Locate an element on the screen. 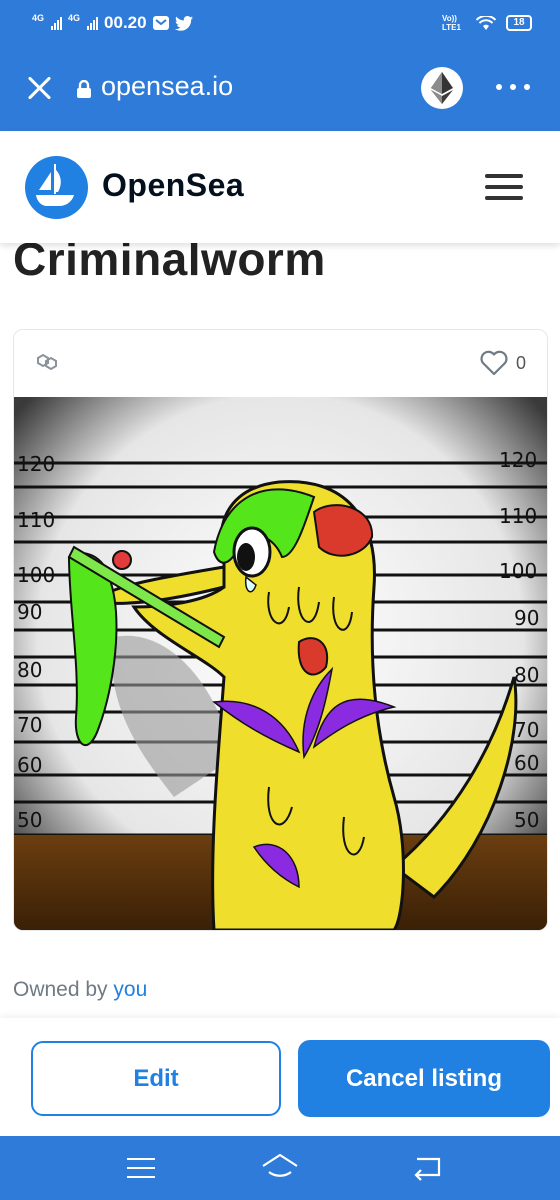 This screenshot has width=560, height=1200. ruler-left-50: 50 is located at coordinates (29, 820).